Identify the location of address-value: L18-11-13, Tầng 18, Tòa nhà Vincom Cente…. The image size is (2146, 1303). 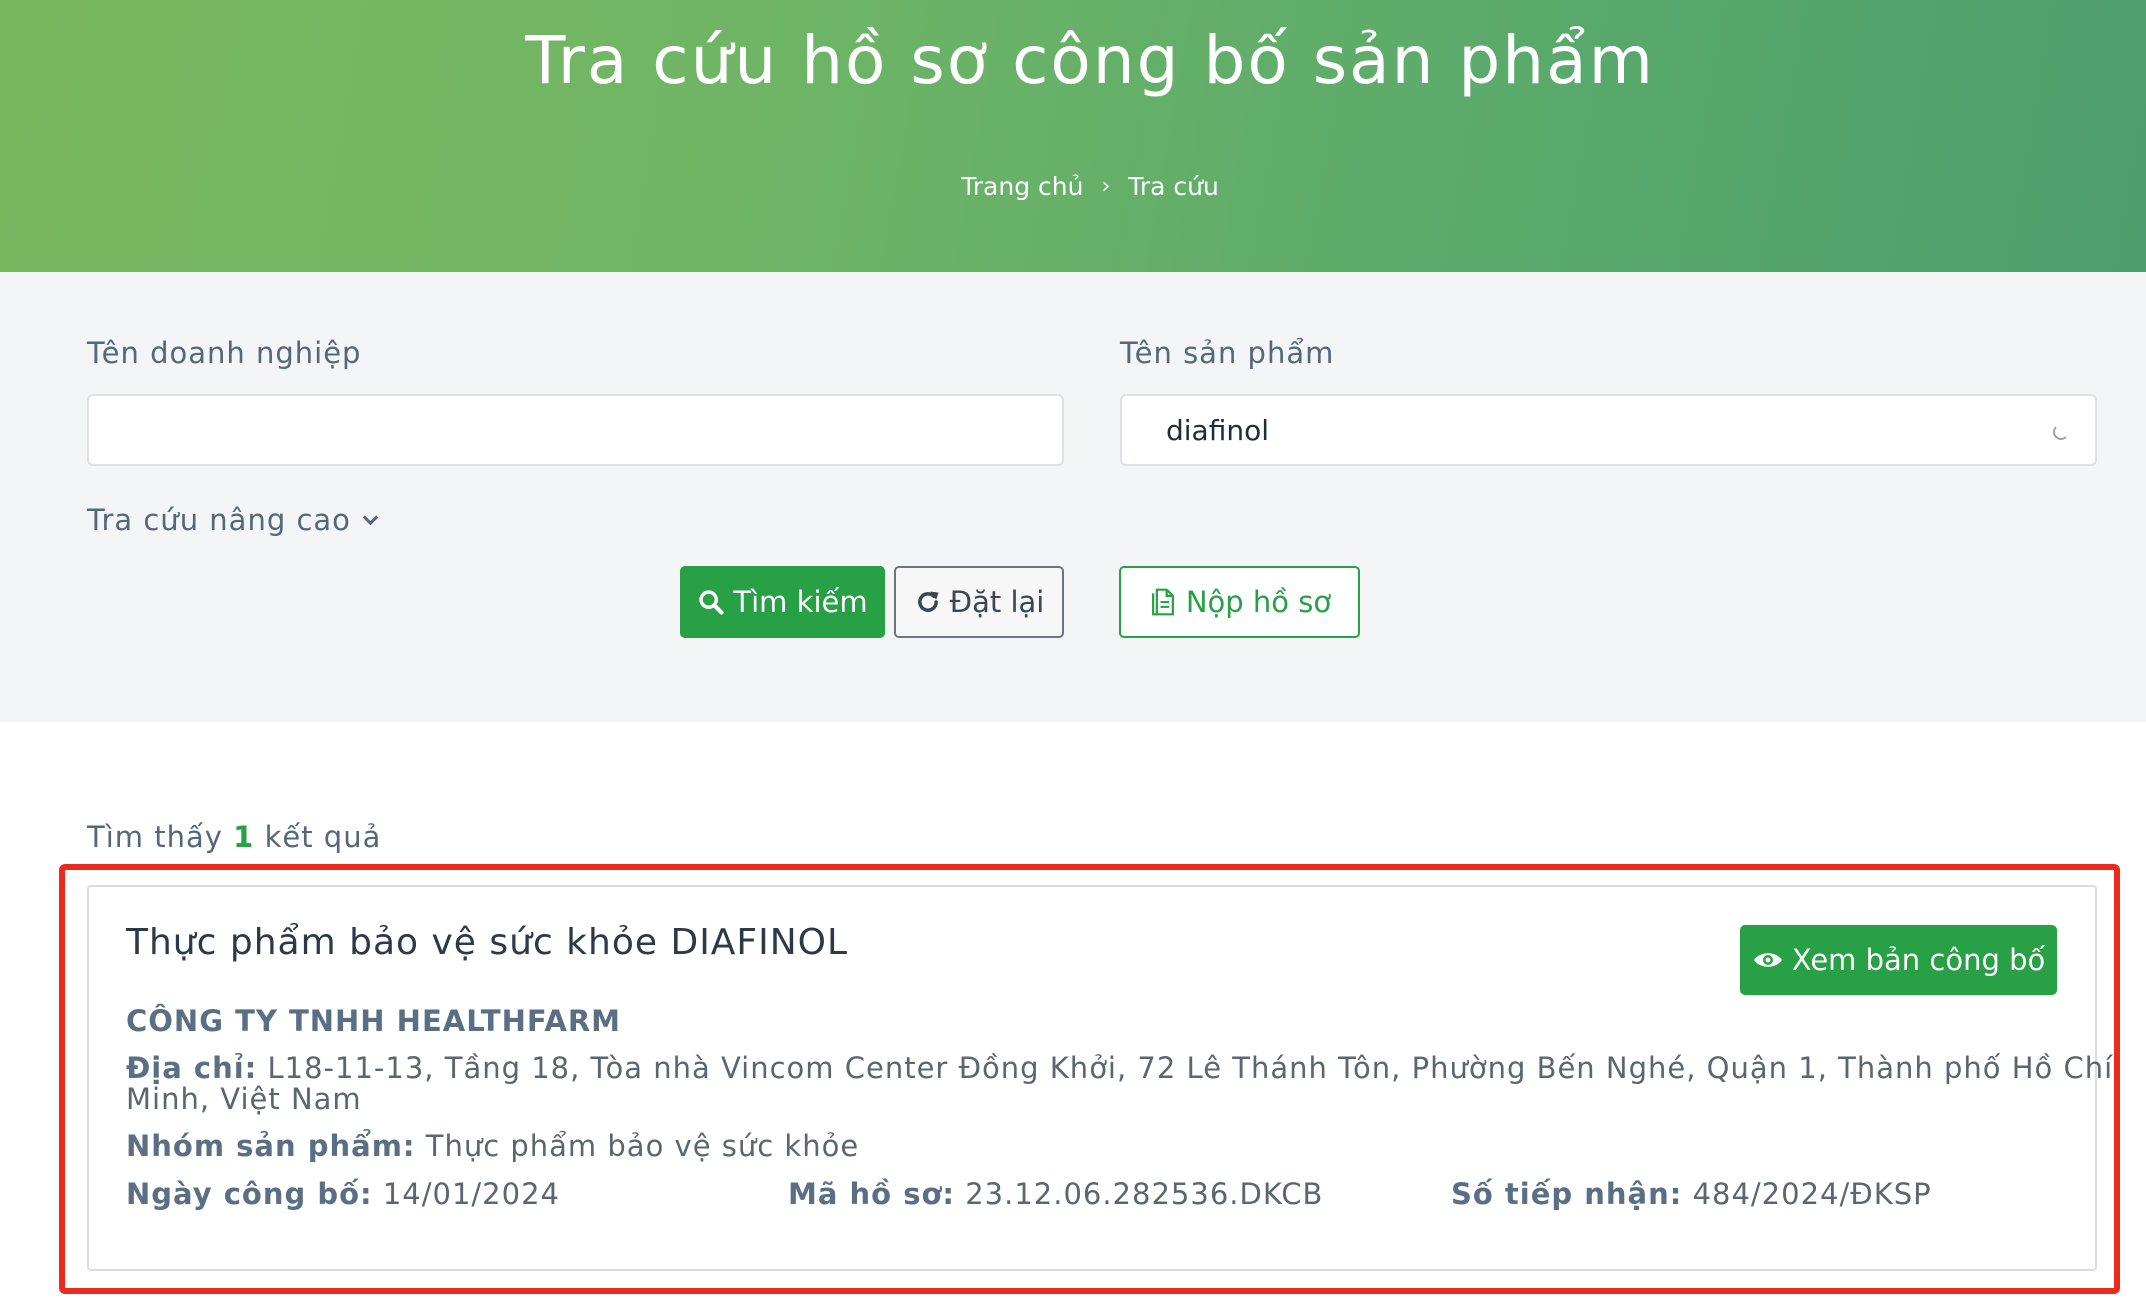
(1190, 1068).